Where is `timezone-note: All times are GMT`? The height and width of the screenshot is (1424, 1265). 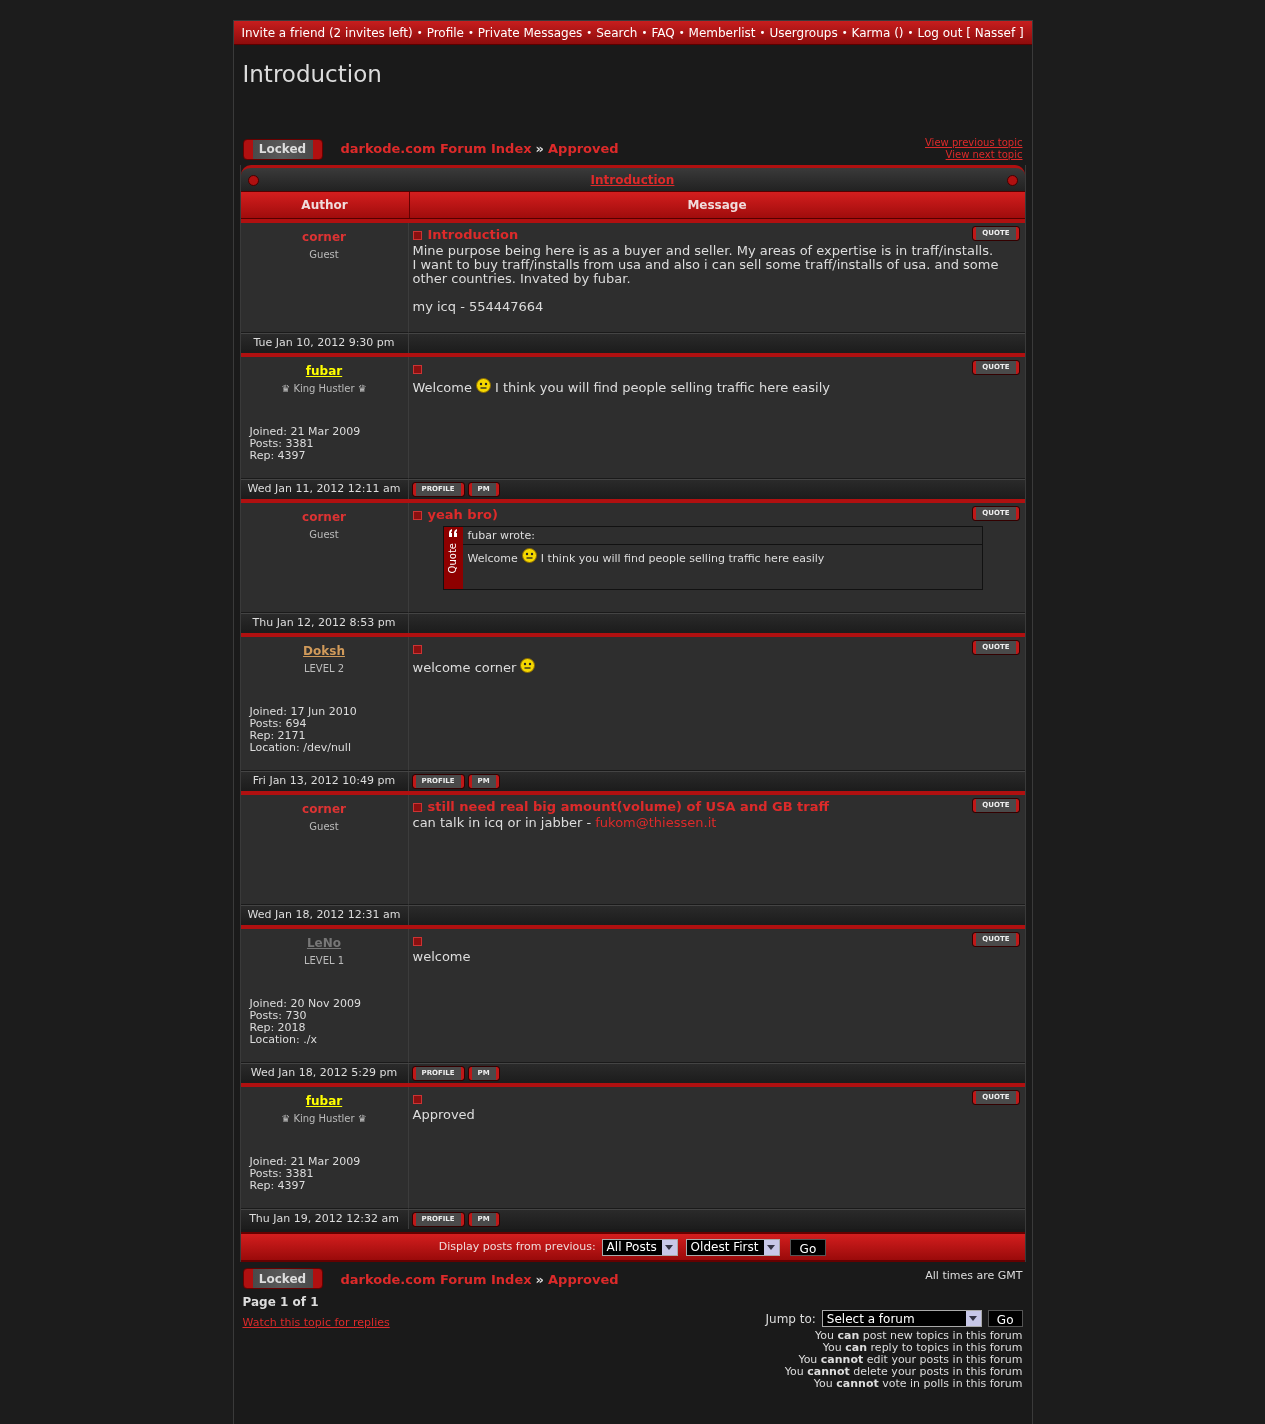 timezone-note: All times are GMT is located at coordinates (974, 1276).